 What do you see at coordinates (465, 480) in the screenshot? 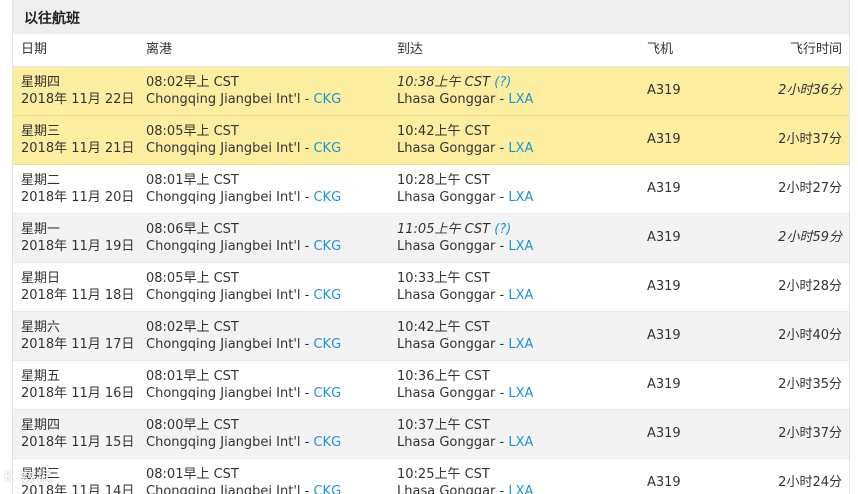
I see `arrival-cell: 10:25上午 CST Lhasa Gonggar - LXA` at bounding box center [465, 480].